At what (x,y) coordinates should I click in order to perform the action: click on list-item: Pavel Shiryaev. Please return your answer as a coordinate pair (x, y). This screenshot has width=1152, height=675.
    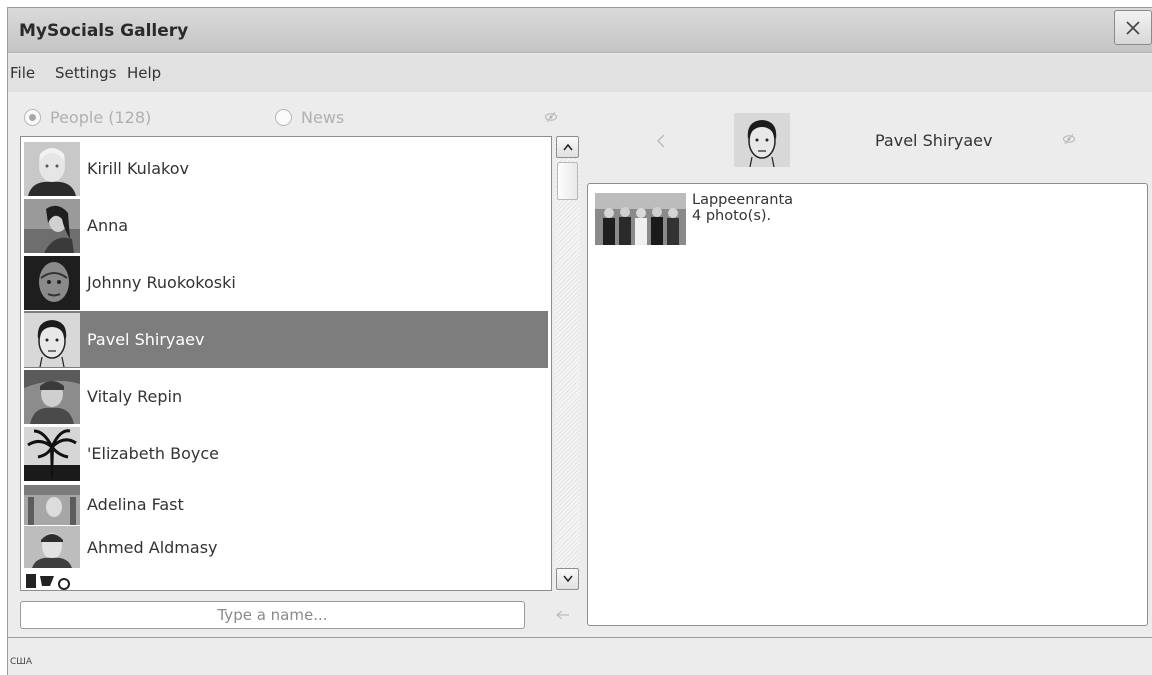
    Looking at the image, I should click on (286, 339).